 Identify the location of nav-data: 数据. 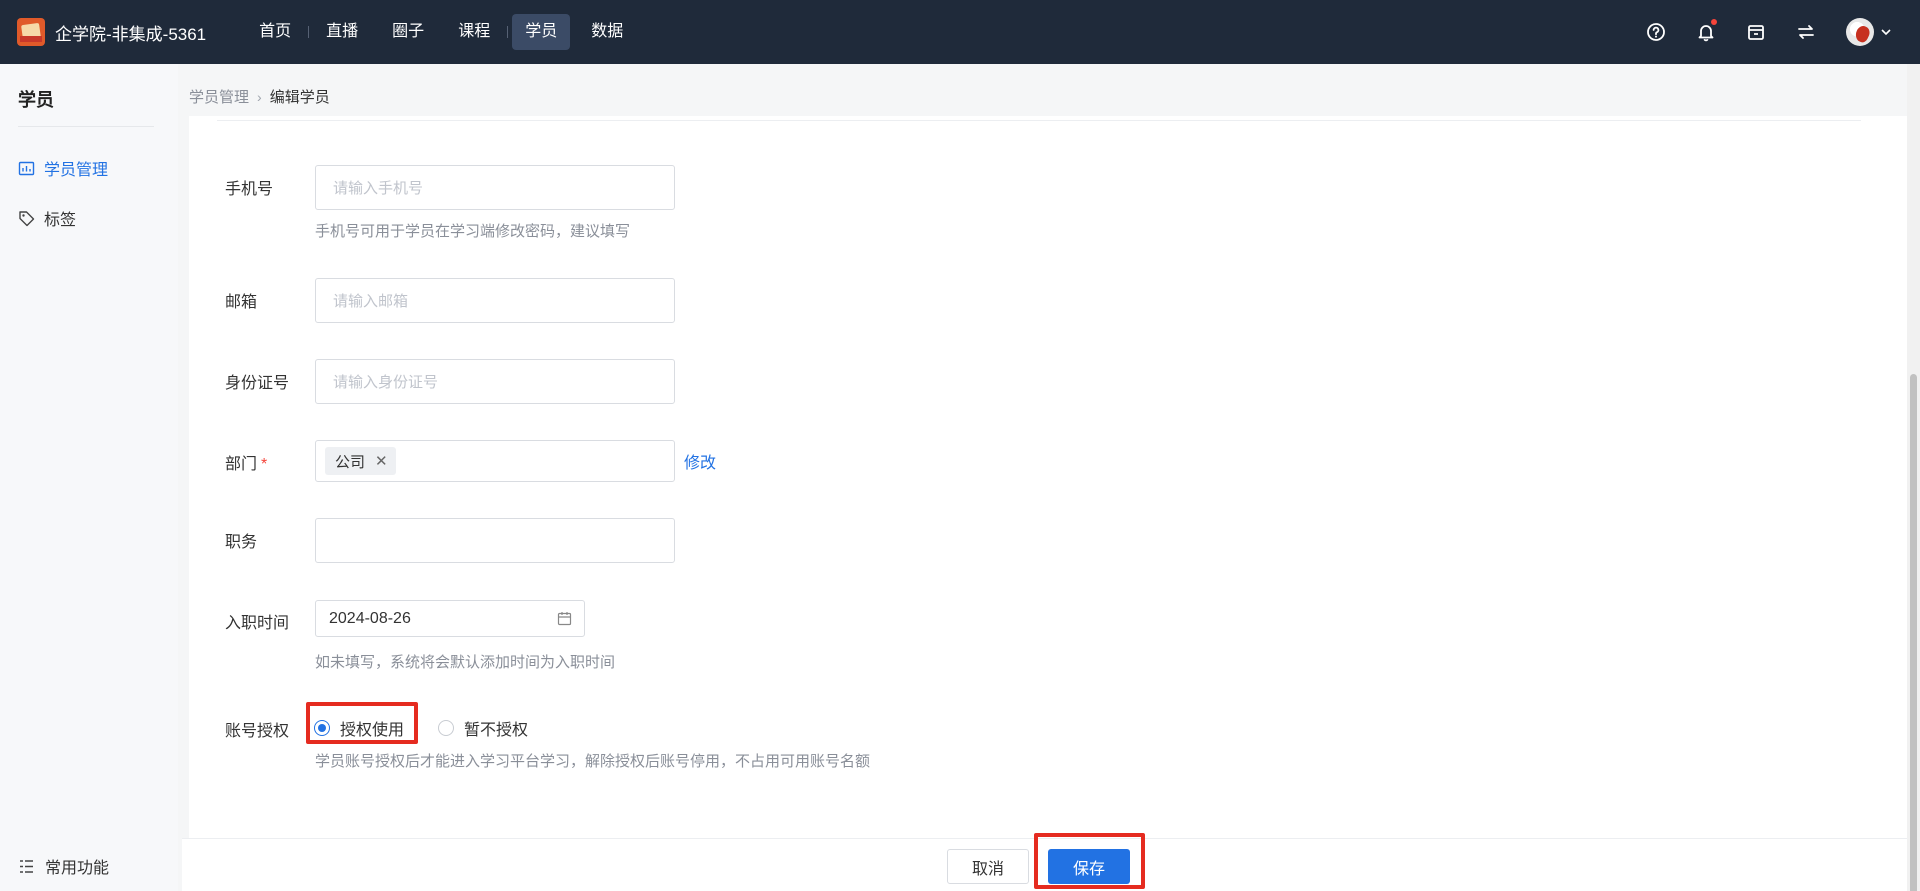
(607, 32).